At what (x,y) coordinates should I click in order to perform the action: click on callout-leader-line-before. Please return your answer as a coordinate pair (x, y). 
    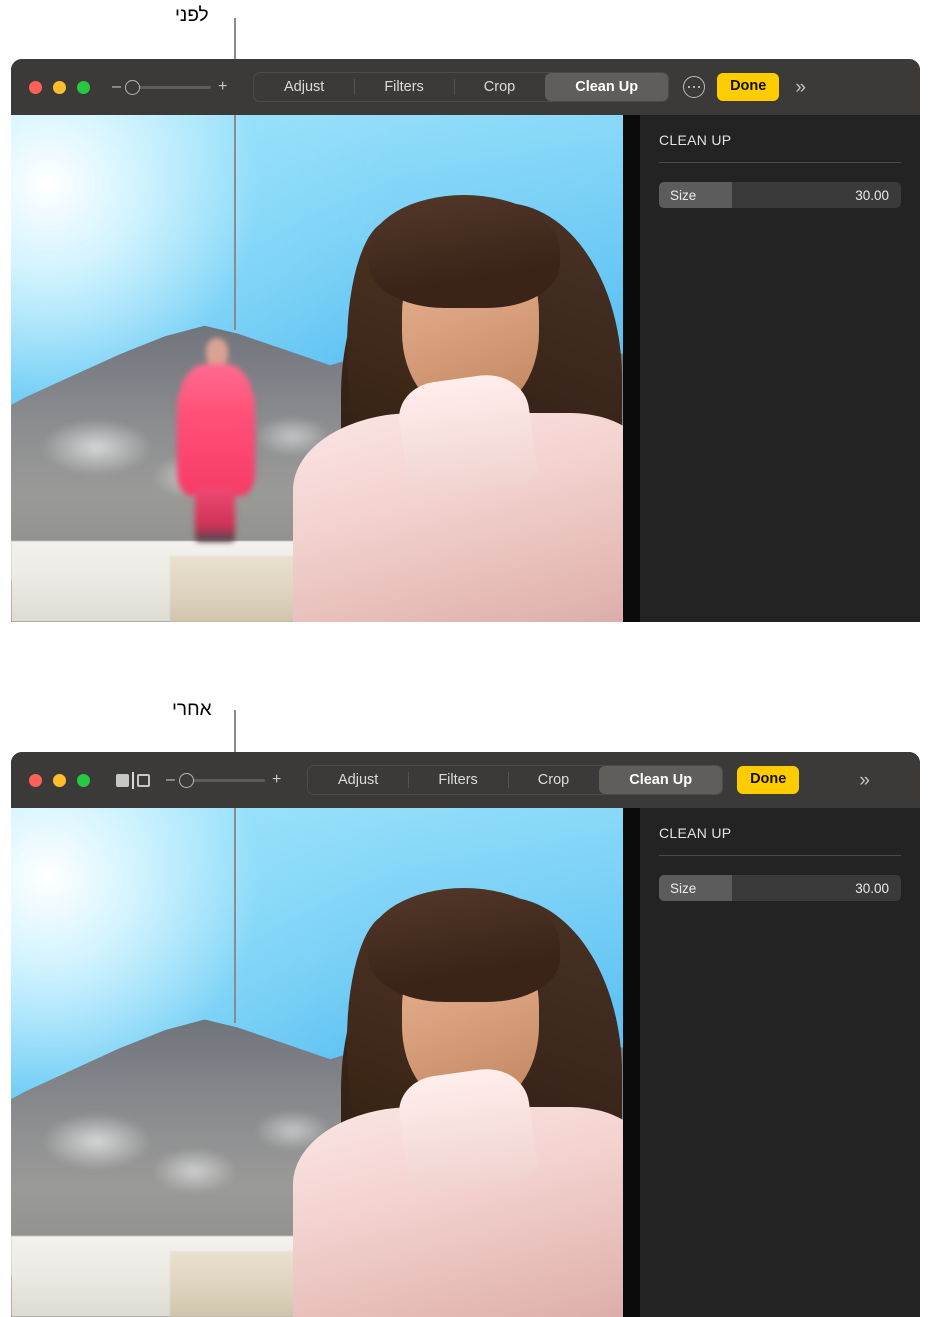
    Looking at the image, I should click on (235, 39).